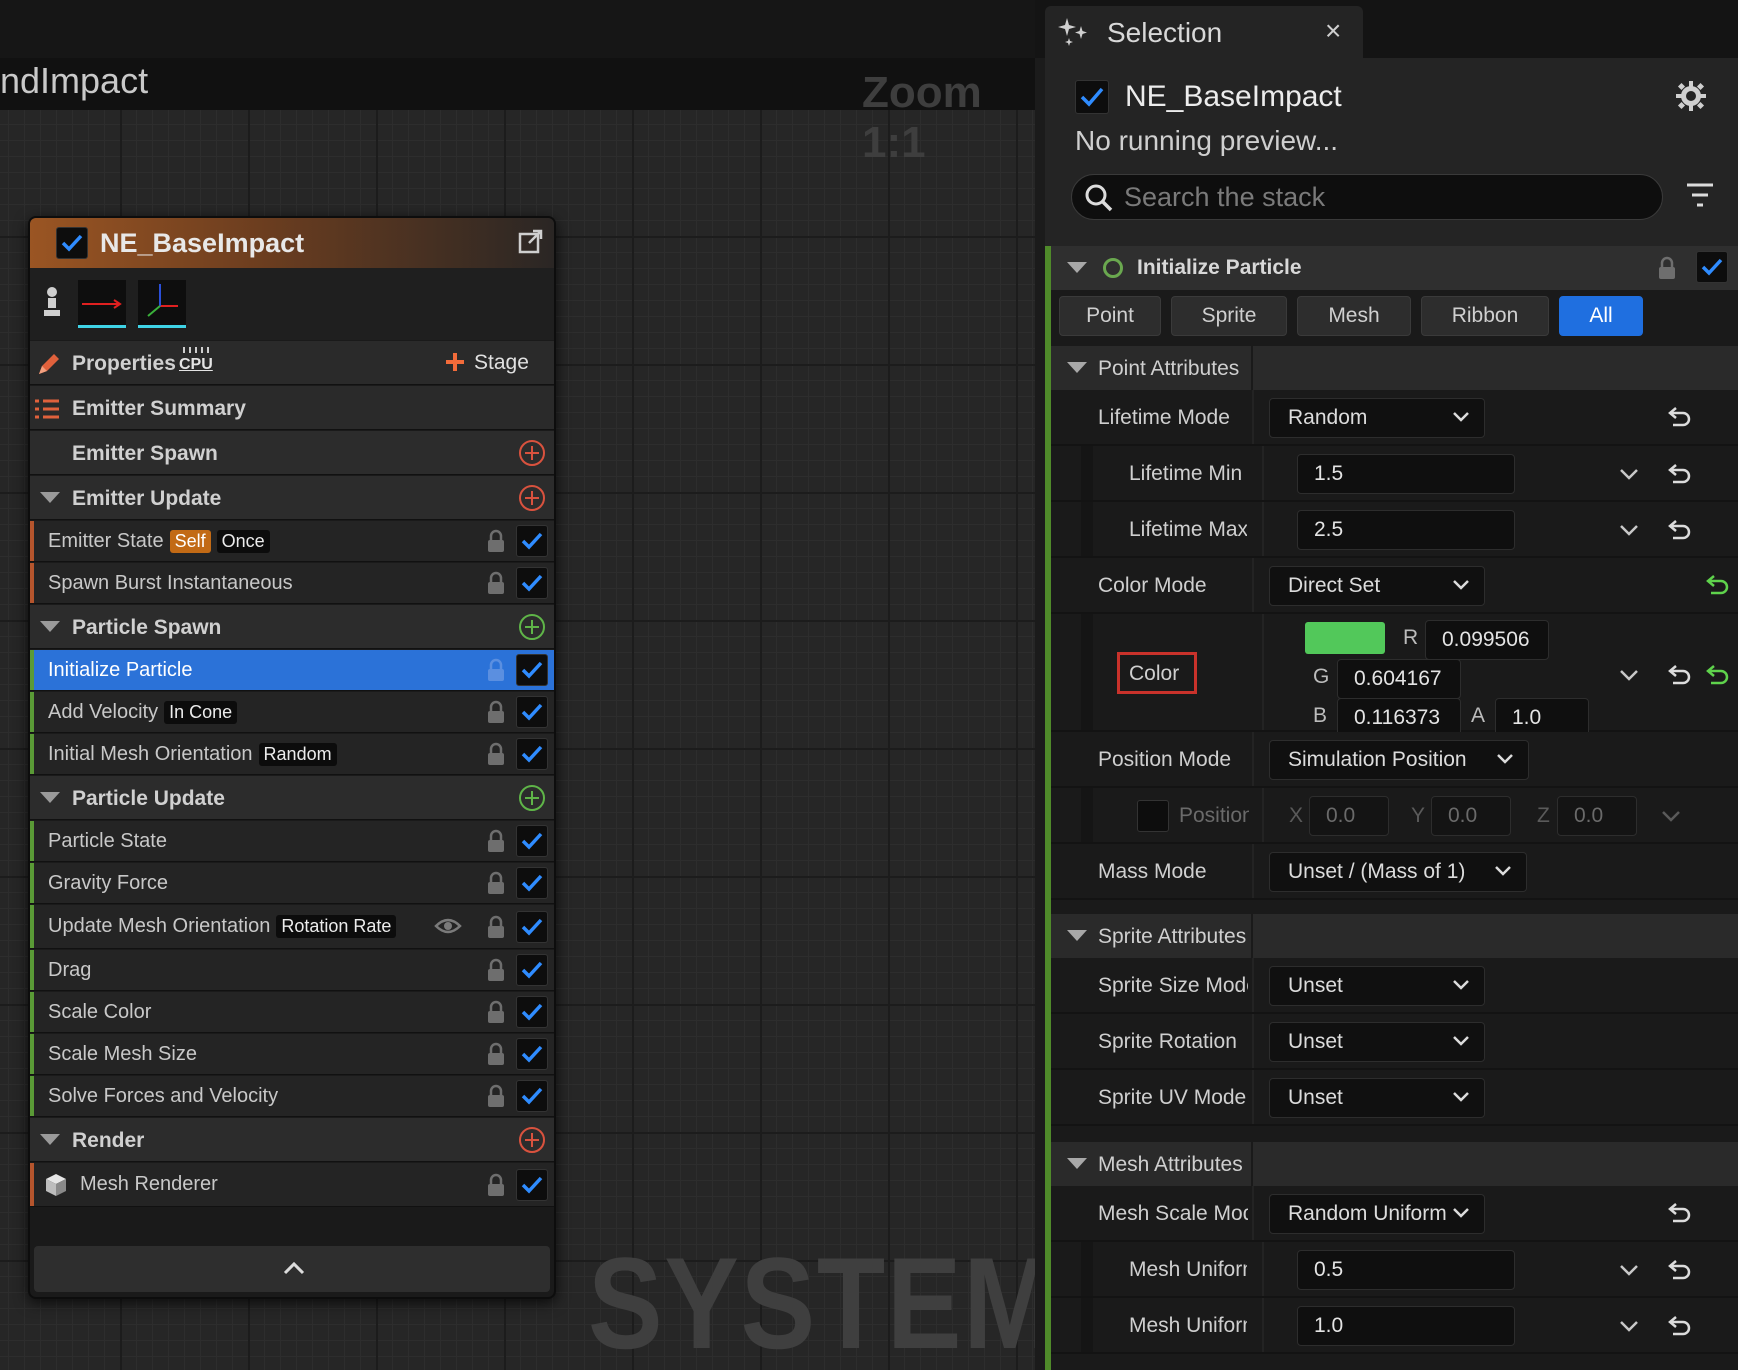 This screenshot has height=1370, width=1738. Describe the element at coordinates (292, 1054) in the screenshot. I see `module-scale-mesh-size: Scale Mesh Size` at that location.